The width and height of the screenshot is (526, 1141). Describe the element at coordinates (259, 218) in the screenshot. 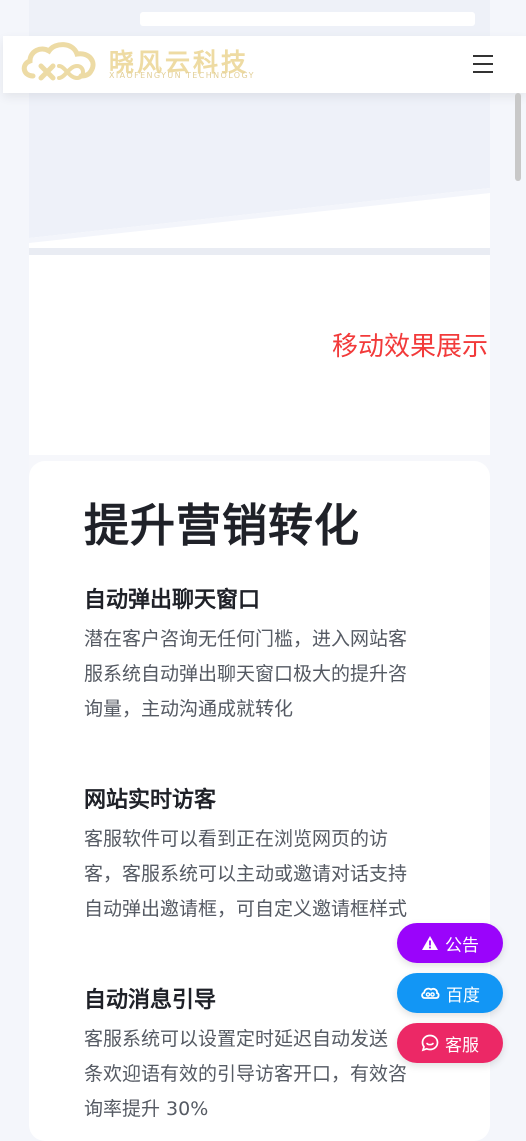

I see `hero-decorative-shape` at that location.